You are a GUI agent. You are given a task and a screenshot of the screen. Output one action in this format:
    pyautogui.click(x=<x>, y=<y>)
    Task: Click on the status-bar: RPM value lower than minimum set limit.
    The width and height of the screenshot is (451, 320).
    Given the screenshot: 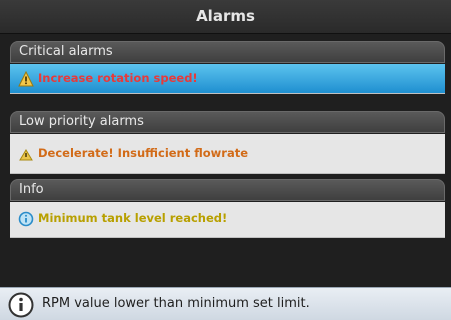 What is the action you would take?
    pyautogui.click(x=225, y=303)
    